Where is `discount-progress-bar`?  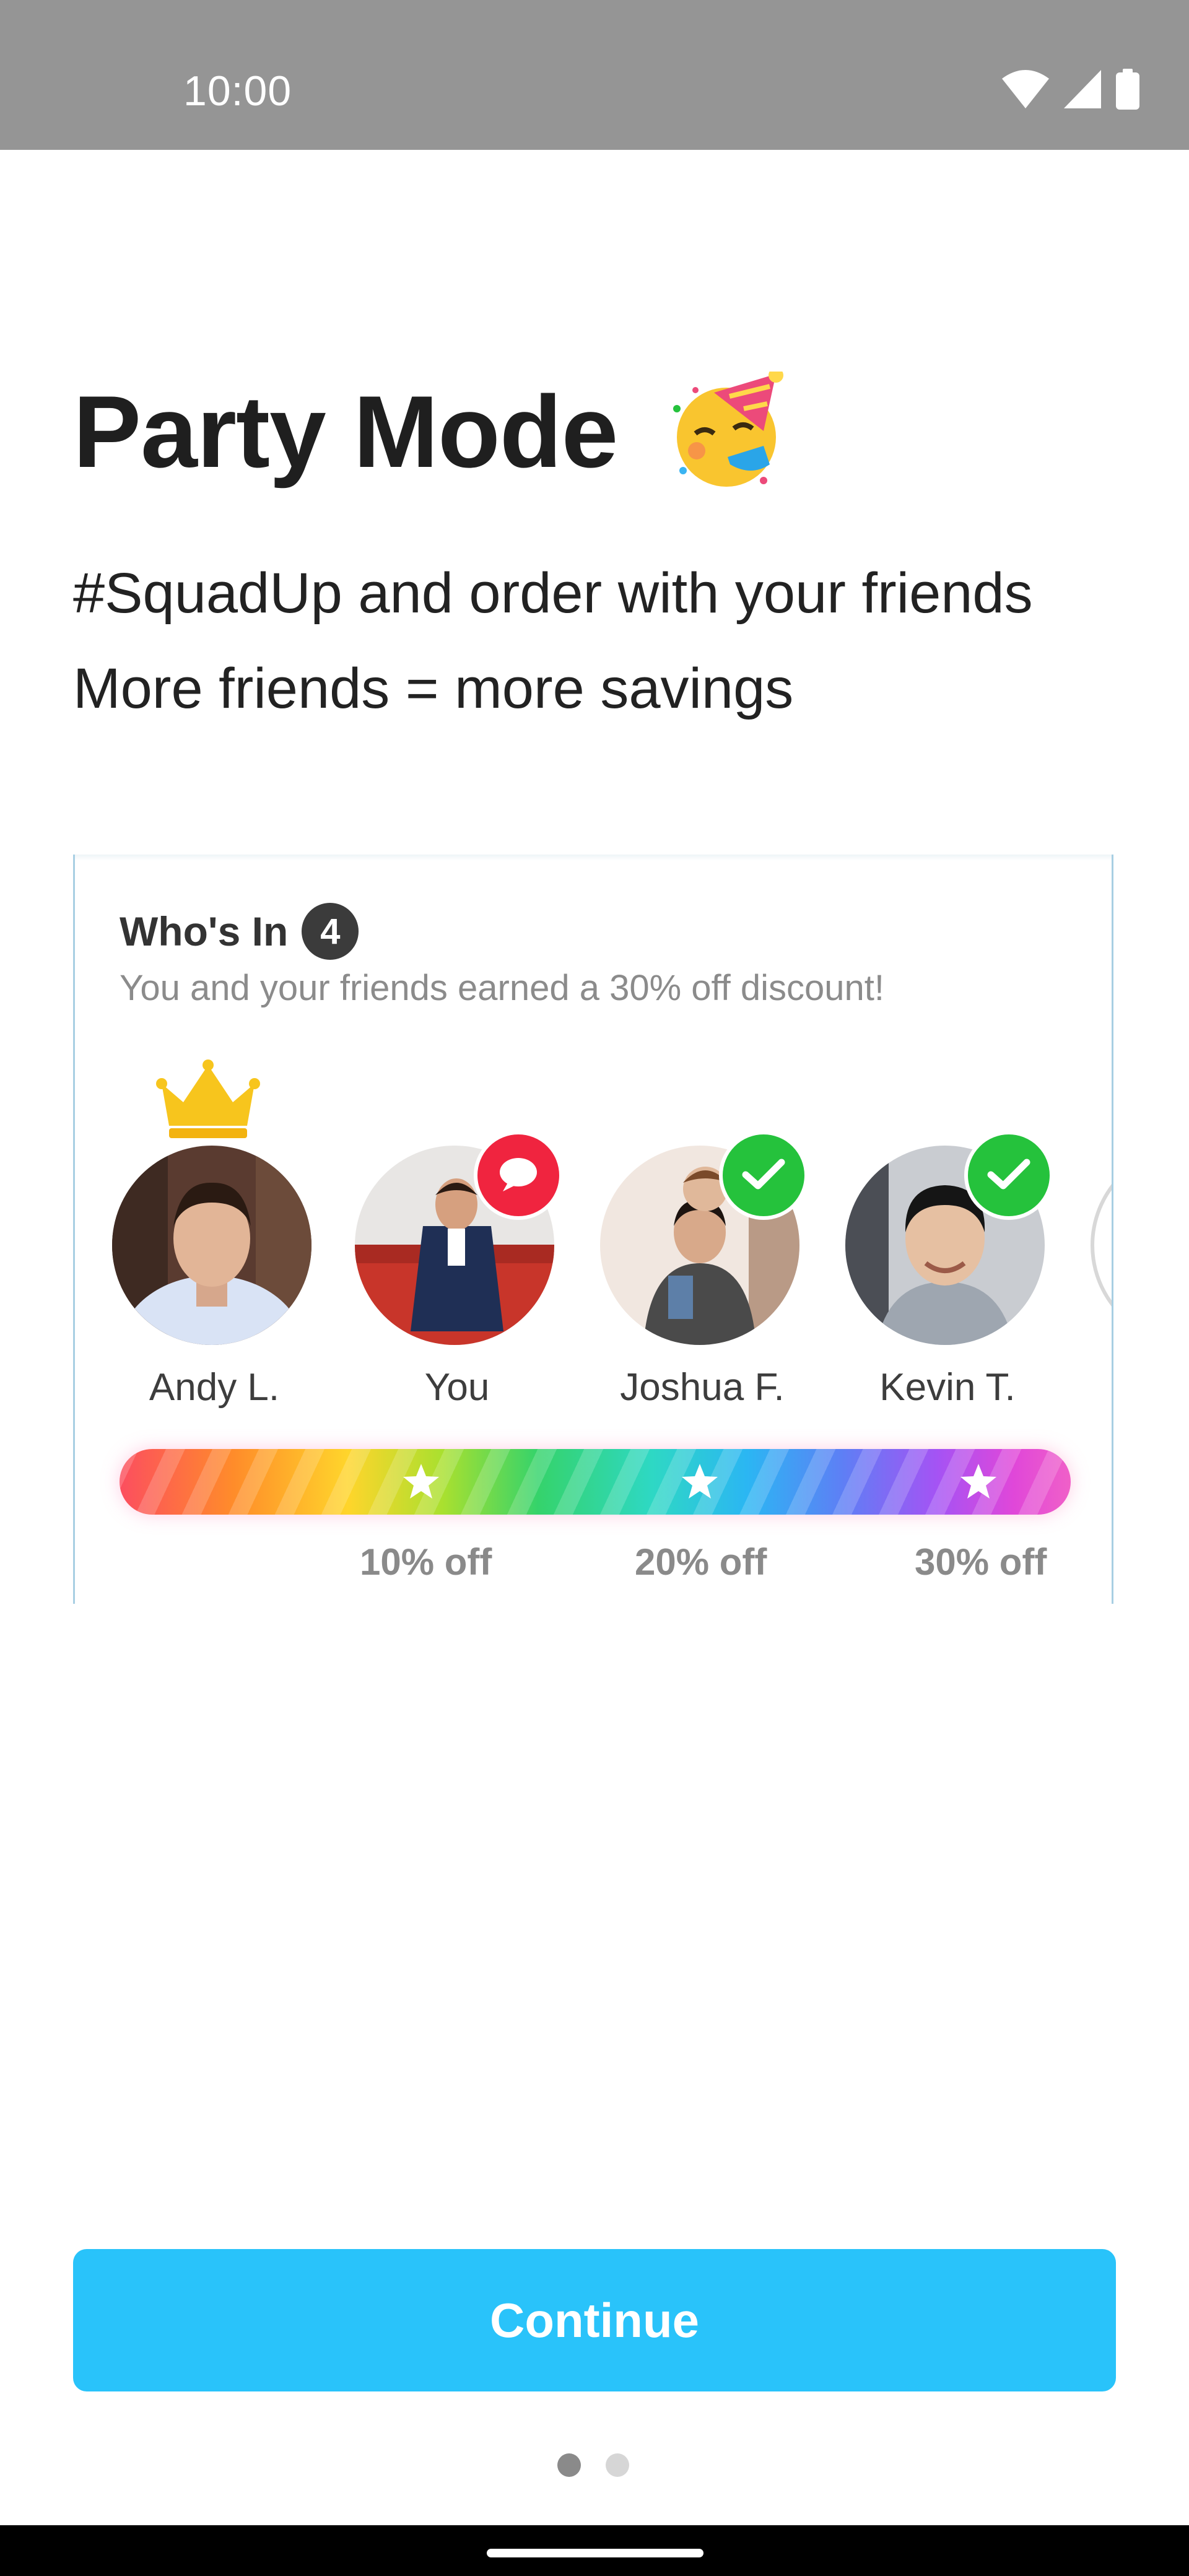 discount-progress-bar is located at coordinates (595, 1482).